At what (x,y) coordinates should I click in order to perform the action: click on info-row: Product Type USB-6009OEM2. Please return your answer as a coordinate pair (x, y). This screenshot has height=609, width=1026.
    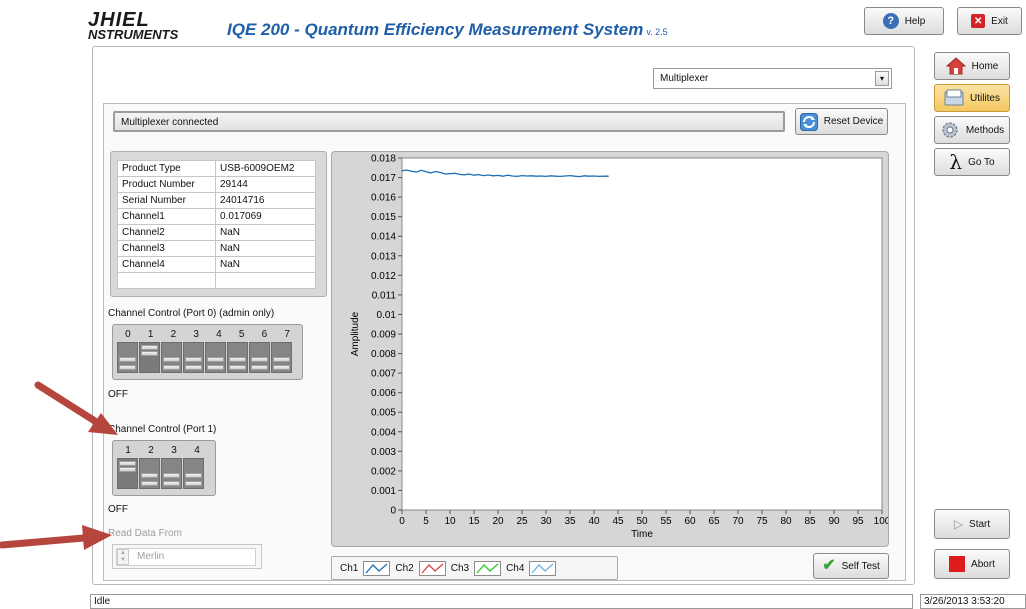
    Looking at the image, I should click on (217, 168).